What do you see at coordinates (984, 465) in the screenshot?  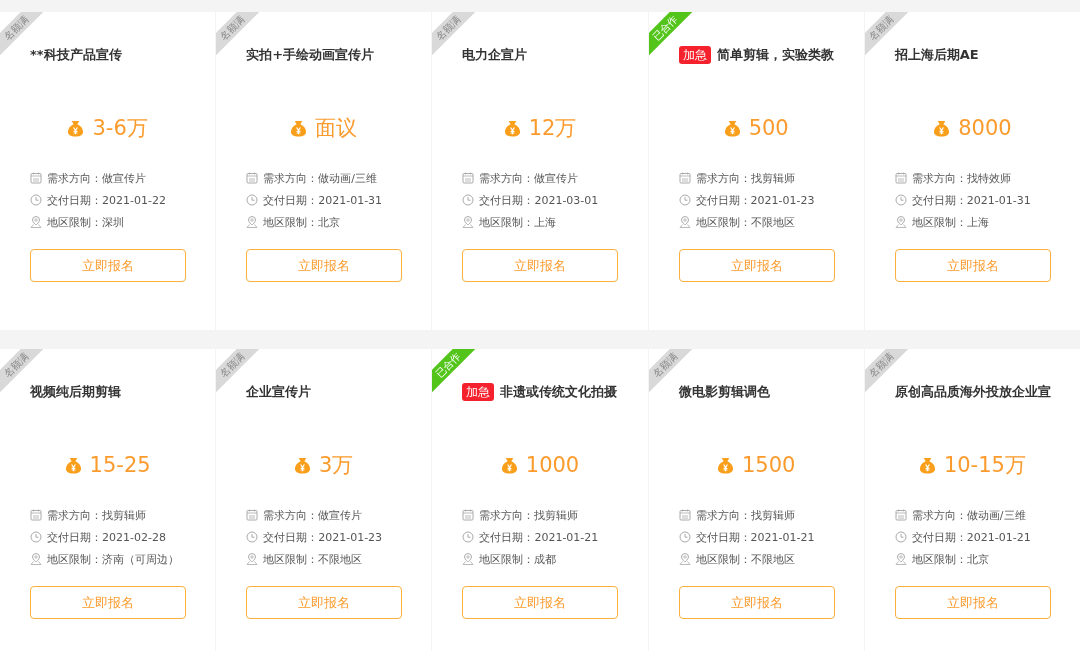 I see `price: 10-15万` at bounding box center [984, 465].